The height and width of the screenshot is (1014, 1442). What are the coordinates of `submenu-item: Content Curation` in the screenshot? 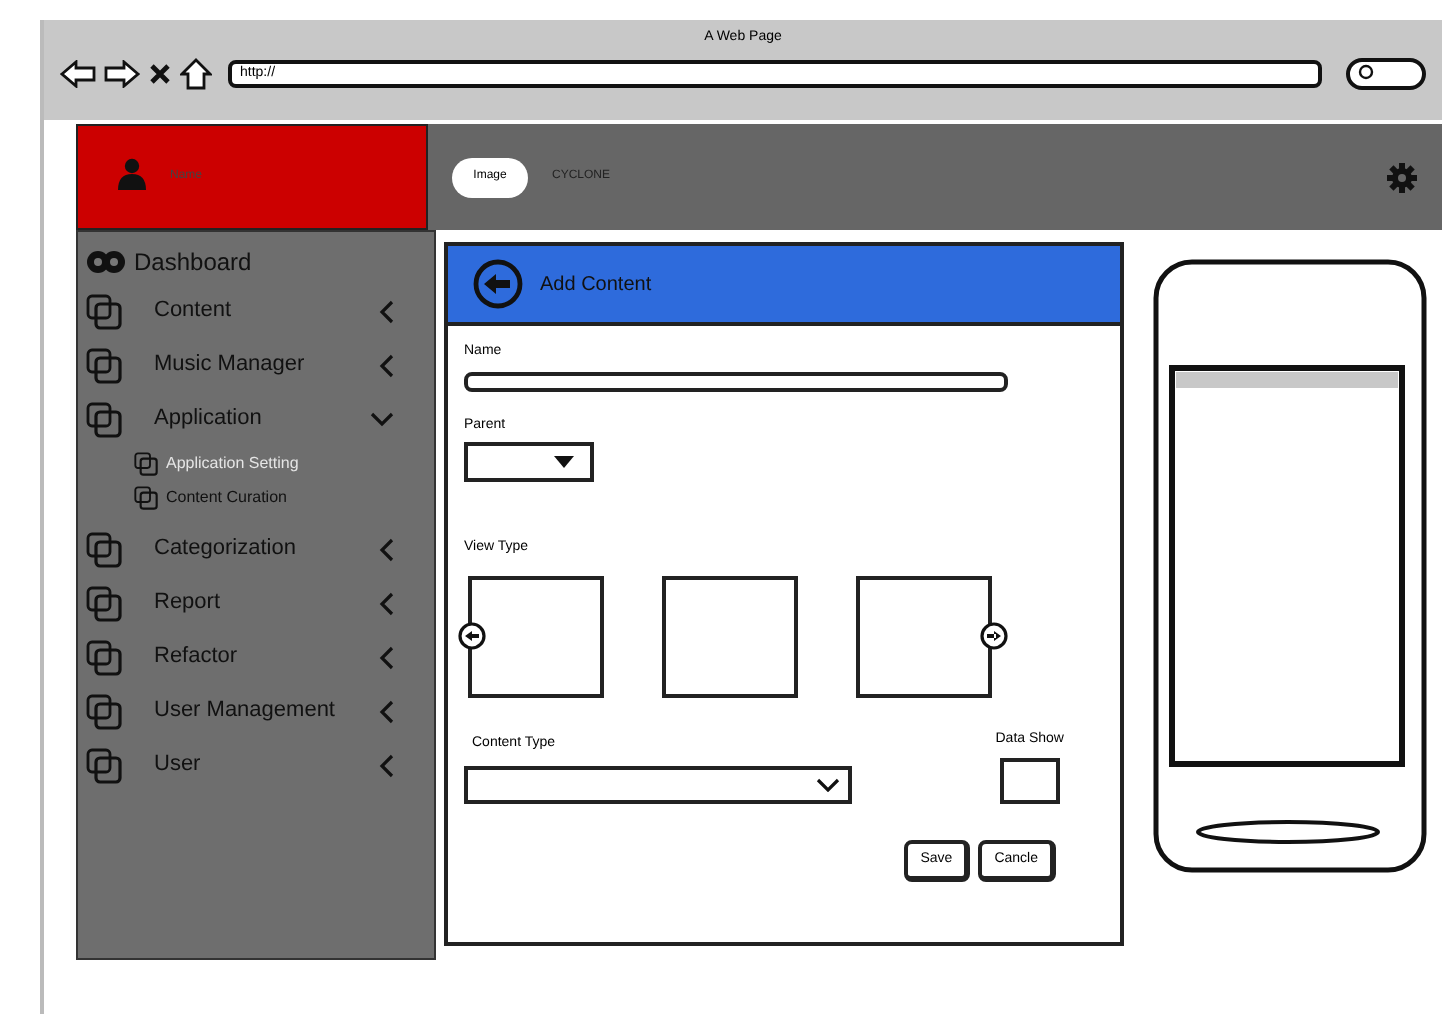 It's located at (226, 497).